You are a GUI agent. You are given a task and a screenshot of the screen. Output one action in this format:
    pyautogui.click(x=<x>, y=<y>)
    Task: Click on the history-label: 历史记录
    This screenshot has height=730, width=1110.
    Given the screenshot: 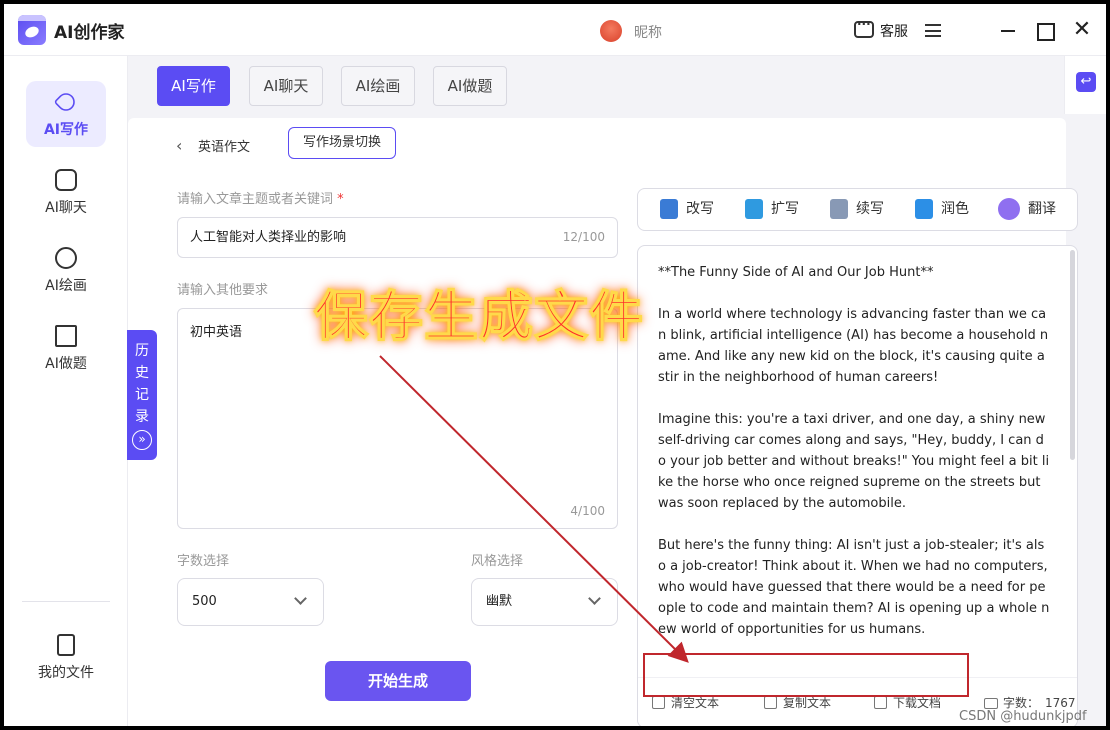 What is the action you would take?
    pyautogui.click(x=142, y=384)
    